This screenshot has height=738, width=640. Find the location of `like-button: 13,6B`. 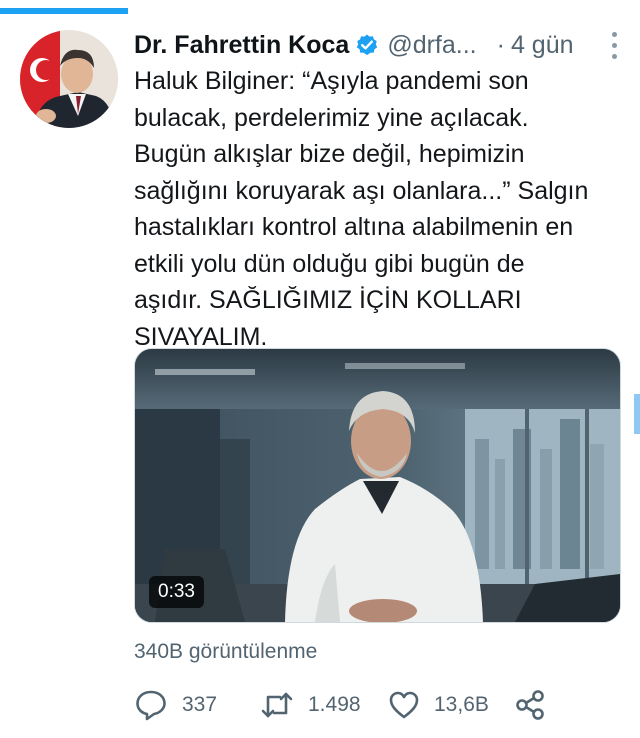

like-button: 13,6B is located at coordinates (438, 705).